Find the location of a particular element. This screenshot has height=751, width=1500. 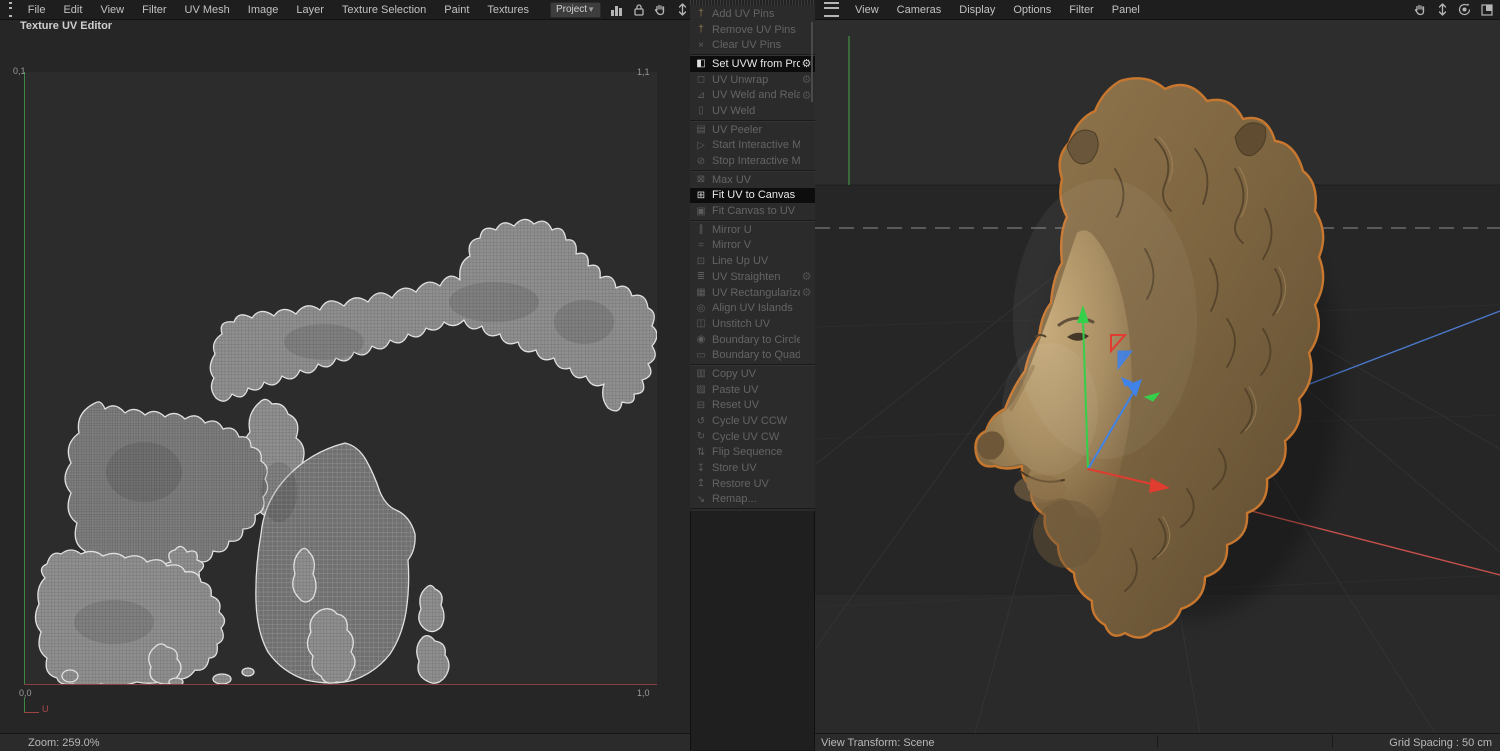

cycle-cw-icon: ↻ is located at coordinates (701, 437).